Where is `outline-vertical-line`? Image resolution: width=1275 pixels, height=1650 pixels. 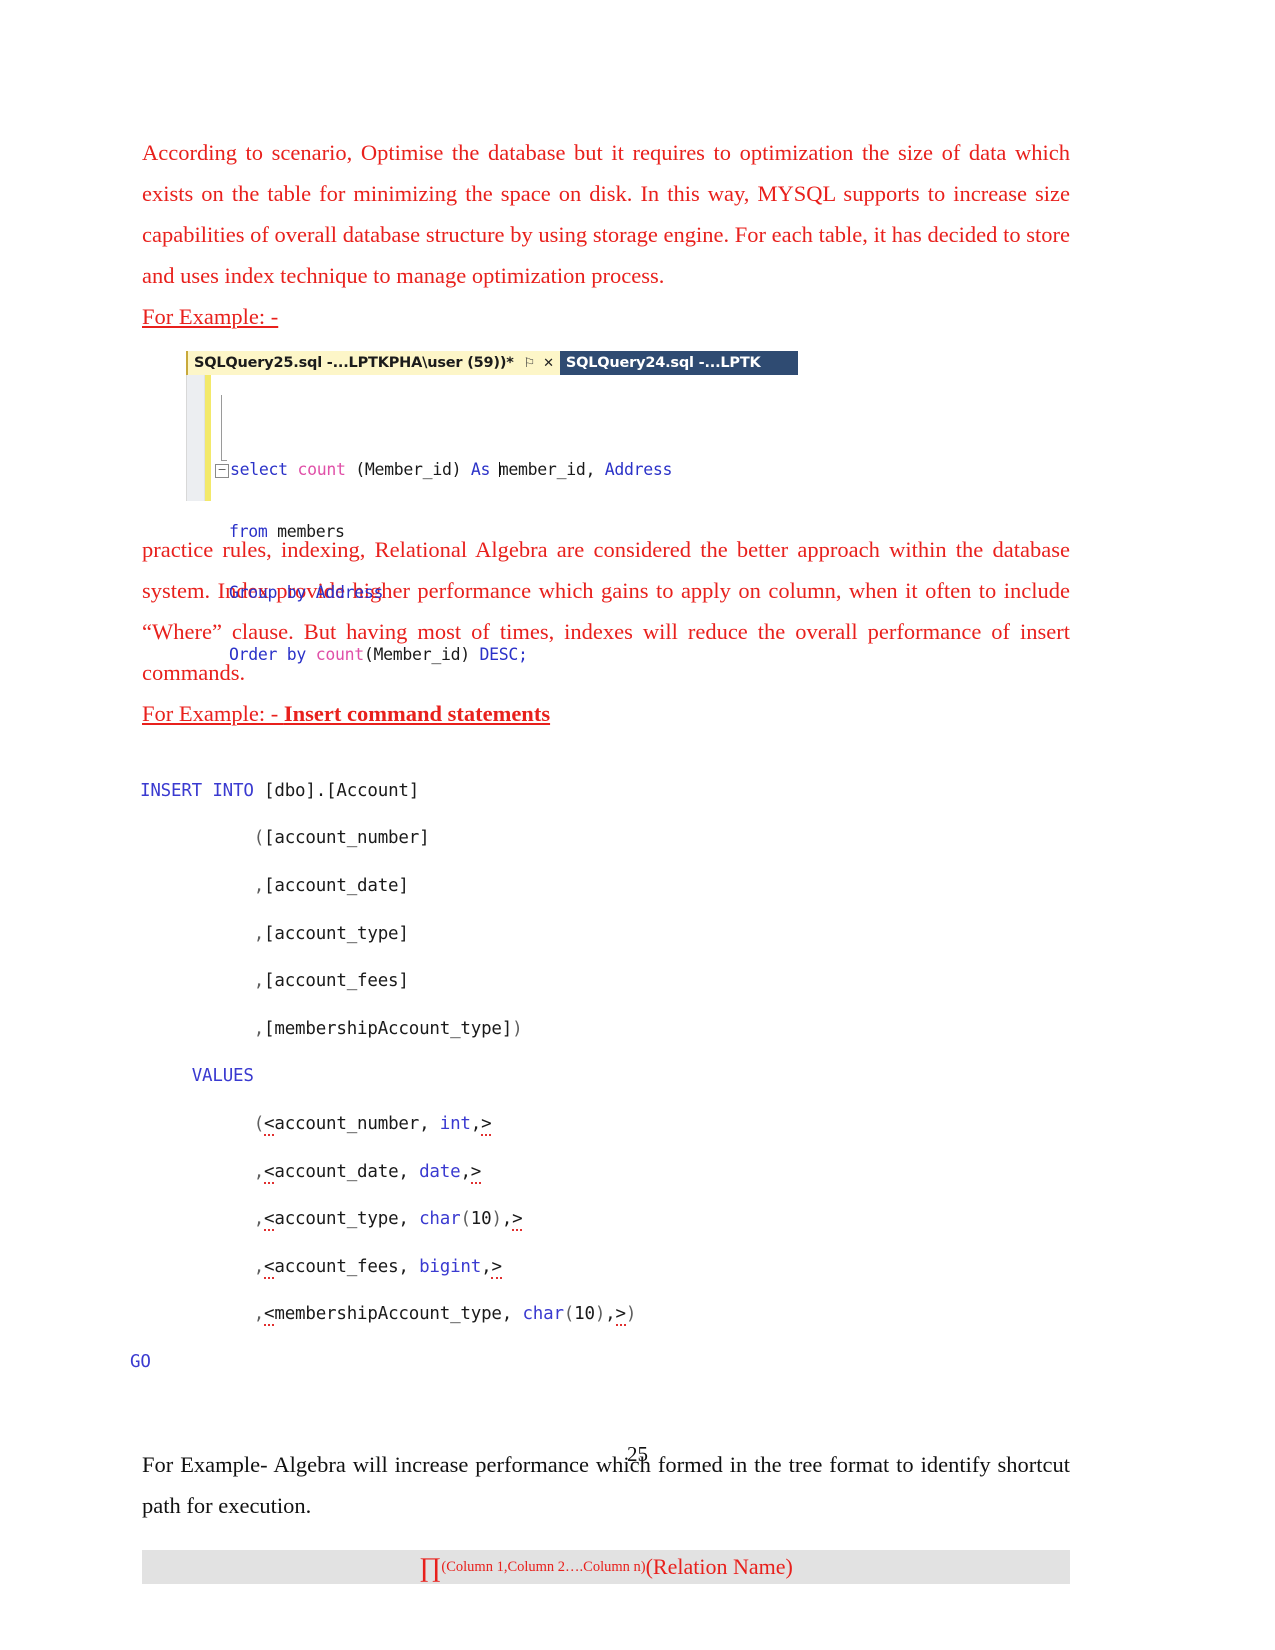 outline-vertical-line is located at coordinates (221, 428).